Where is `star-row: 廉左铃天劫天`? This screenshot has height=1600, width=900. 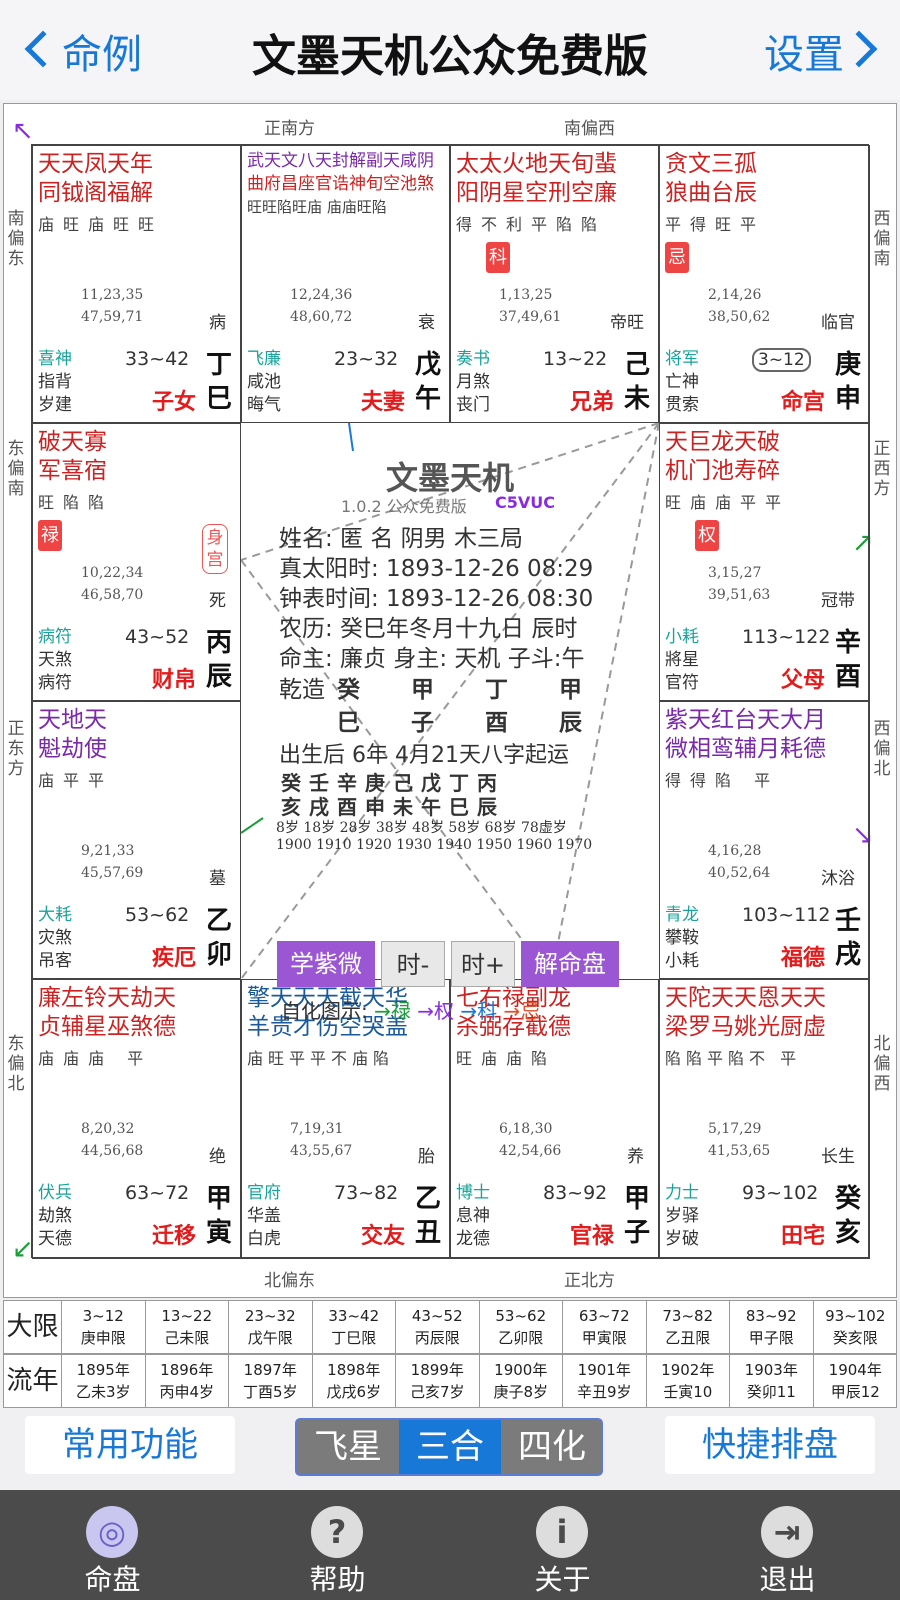
star-row: 廉左铃天劫天 is located at coordinates (107, 998).